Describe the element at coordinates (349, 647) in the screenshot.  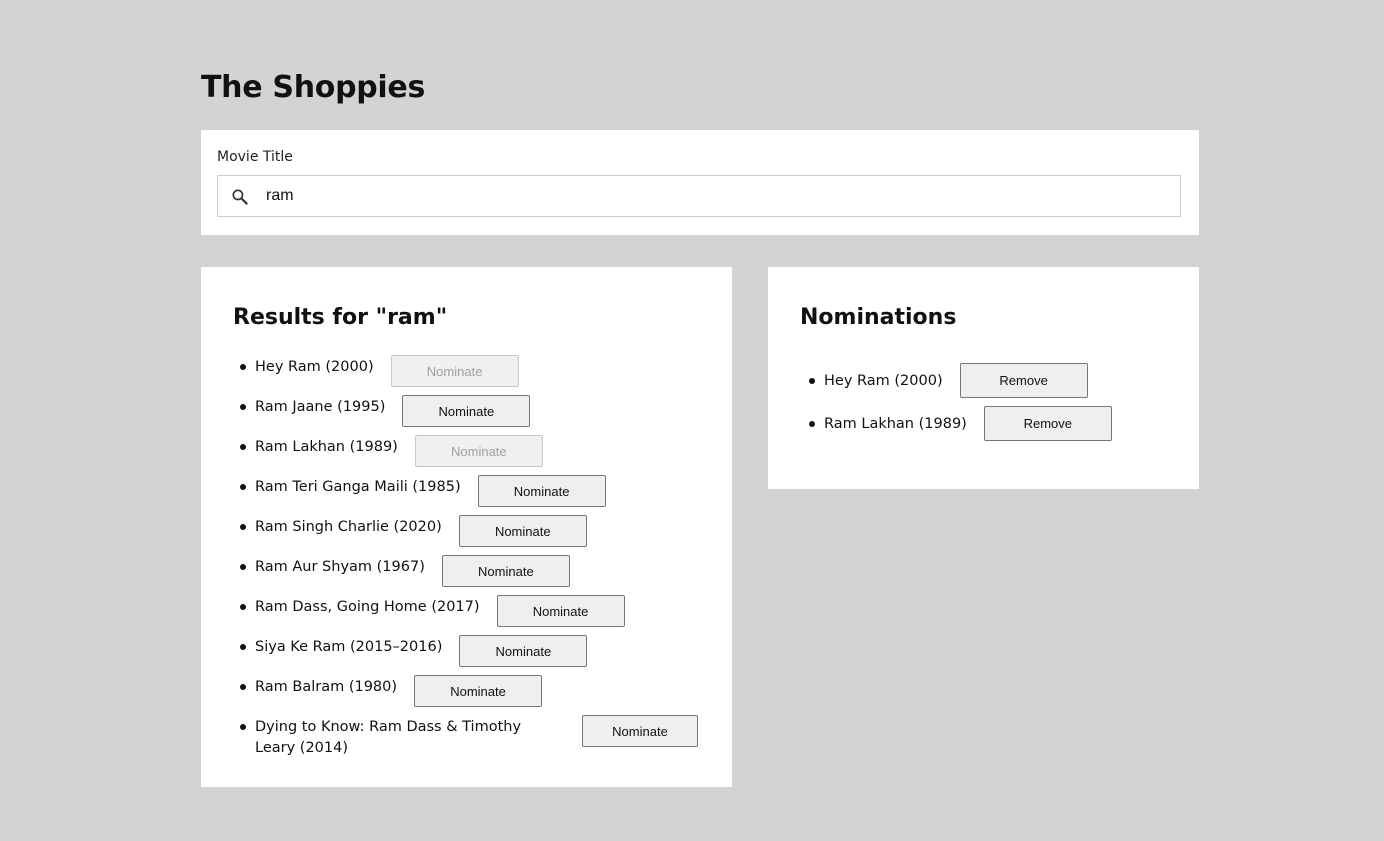
I see `movie-title: Siya Ke Ram (2015–2016)` at that location.